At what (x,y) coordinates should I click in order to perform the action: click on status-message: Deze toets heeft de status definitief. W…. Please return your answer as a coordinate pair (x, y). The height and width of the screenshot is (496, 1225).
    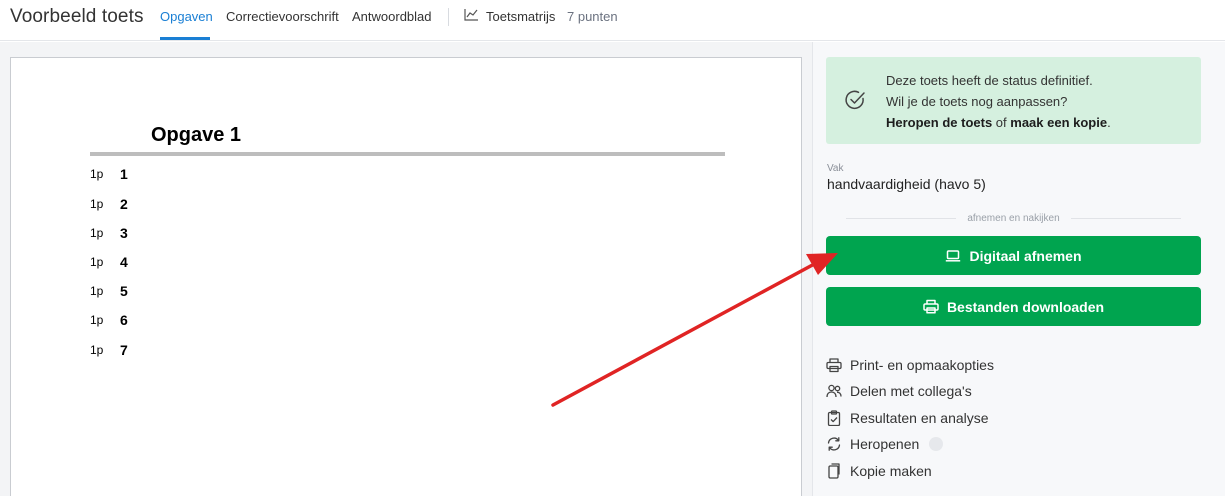
    Looking at the image, I should click on (998, 101).